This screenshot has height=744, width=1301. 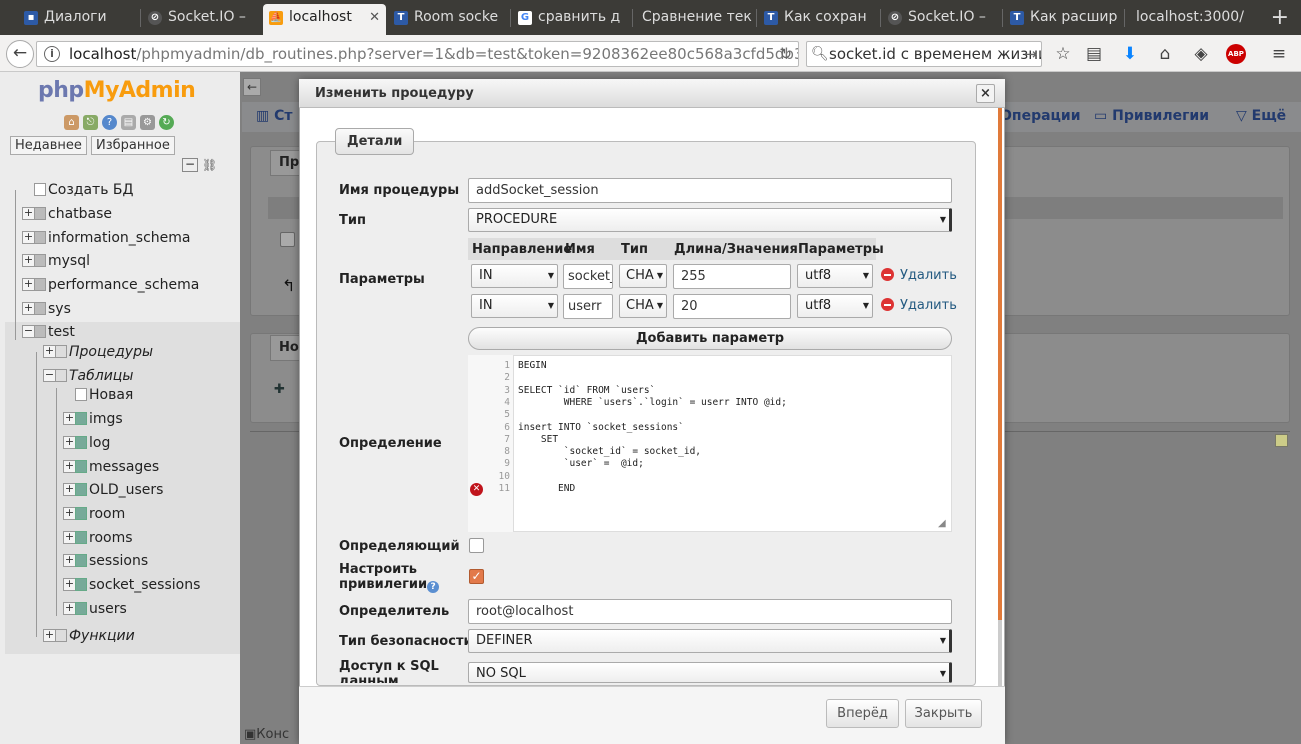 I want to click on resize-handle-icon: ◢, so click(x=944, y=524).